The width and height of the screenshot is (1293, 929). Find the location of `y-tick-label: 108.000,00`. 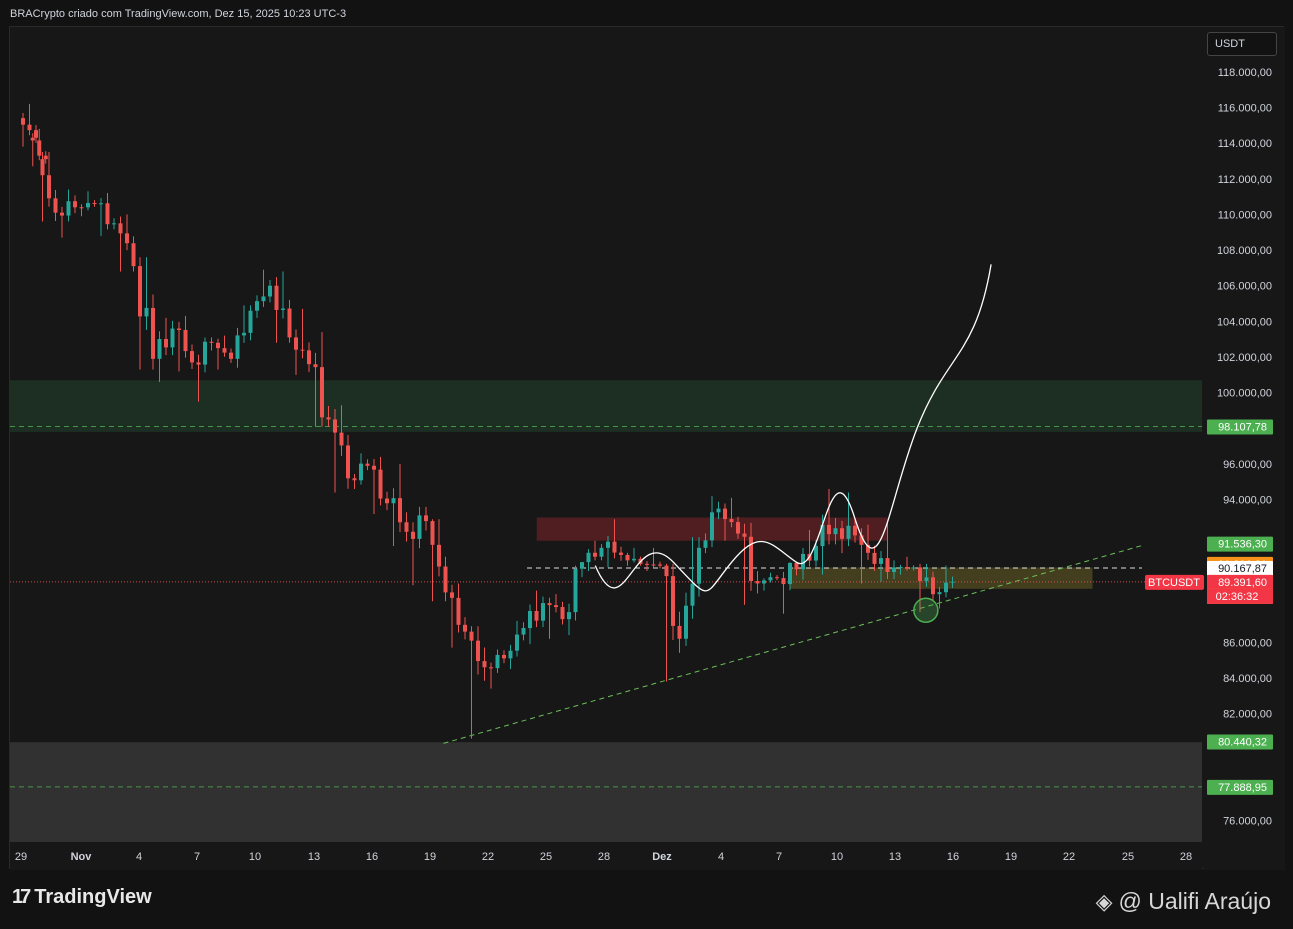

y-tick-label: 108.000,00 is located at coordinates (1244, 251).